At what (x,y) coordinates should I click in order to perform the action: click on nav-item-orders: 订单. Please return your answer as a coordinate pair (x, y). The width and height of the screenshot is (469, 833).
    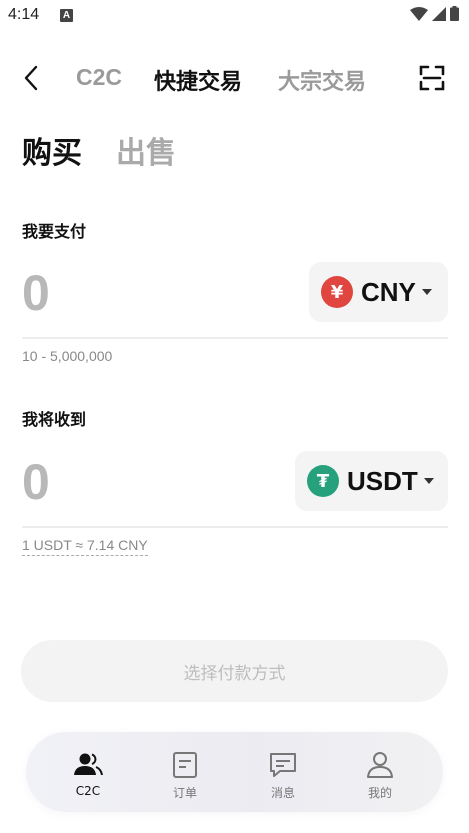
    Looking at the image, I should click on (185, 775).